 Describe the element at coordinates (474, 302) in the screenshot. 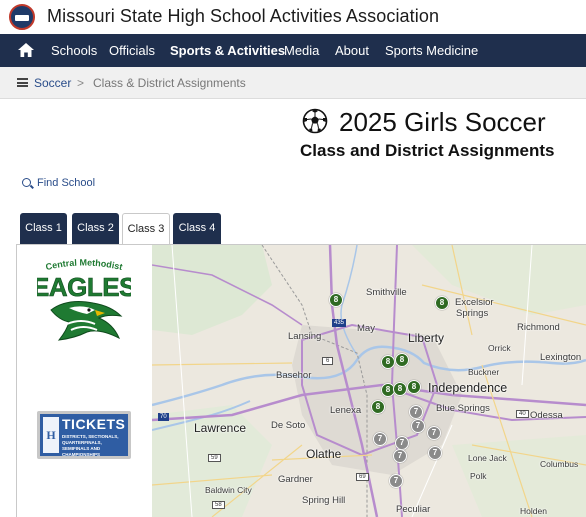

I see `map-label-excelsior: Excelsior` at that location.